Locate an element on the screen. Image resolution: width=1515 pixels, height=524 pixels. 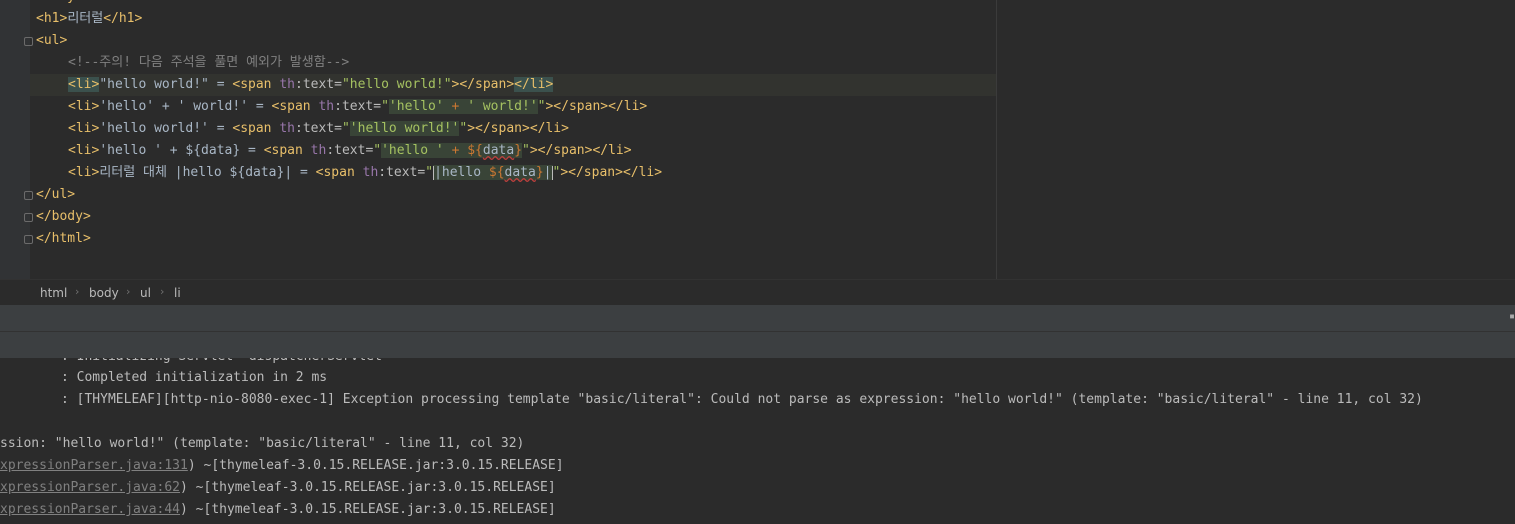
tool-window-header: ▪ is located at coordinates (757, 318).